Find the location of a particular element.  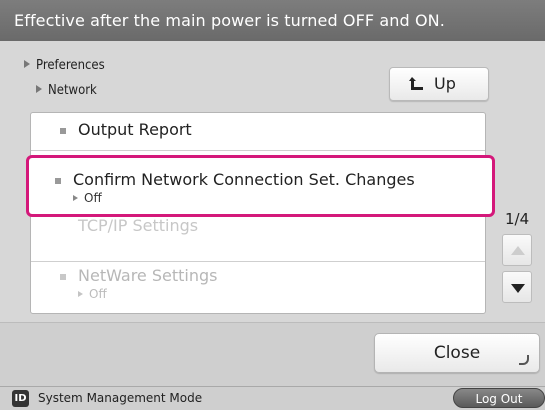

list-item-tcpip-settings: TCP/IP Settings is located at coordinates (258, 225).